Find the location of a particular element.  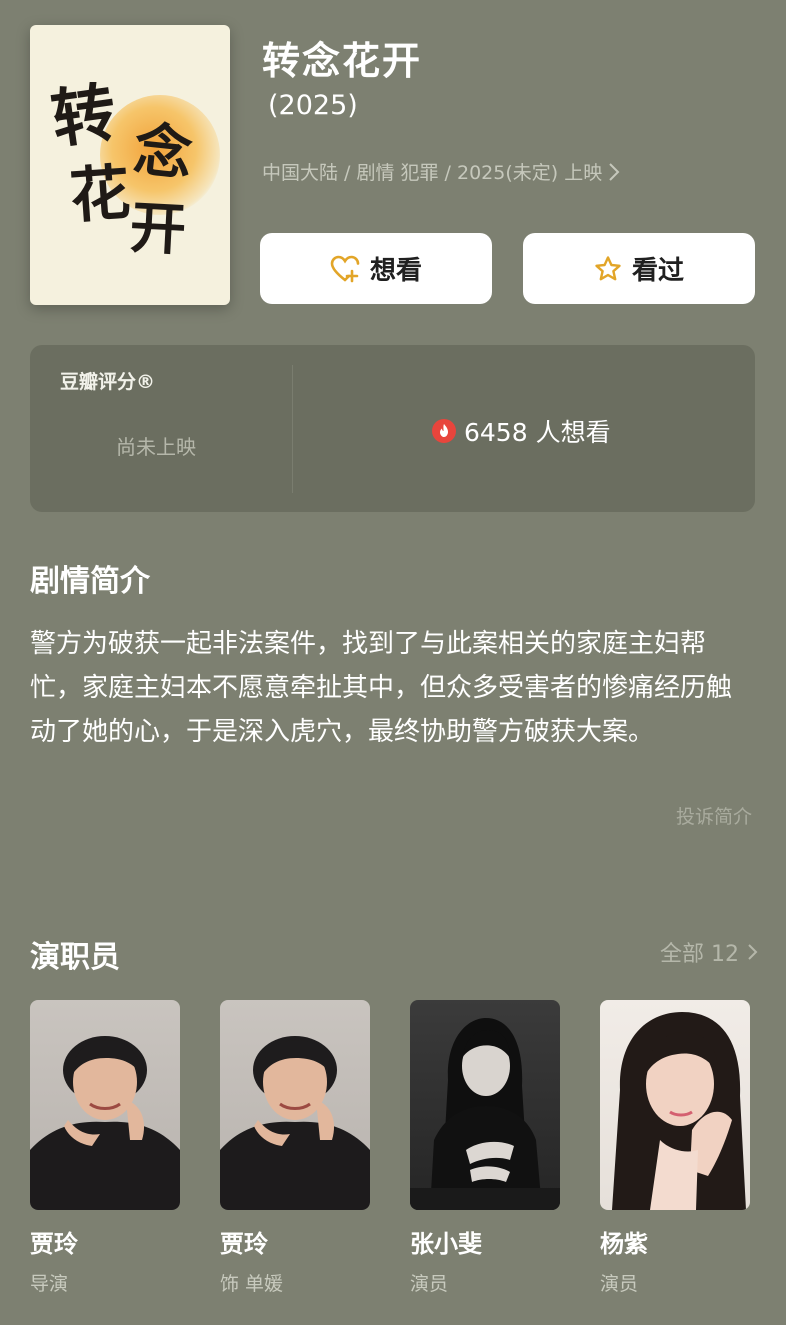

rating-divider is located at coordinates (292, 429).